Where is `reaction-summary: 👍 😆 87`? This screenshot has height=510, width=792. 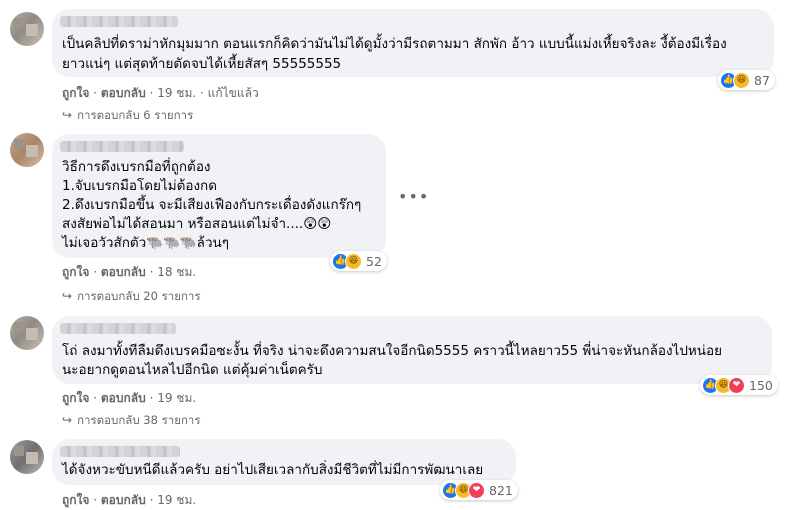
reaction-summary: 👍 😆 87 is located at coordinates (746, 80).